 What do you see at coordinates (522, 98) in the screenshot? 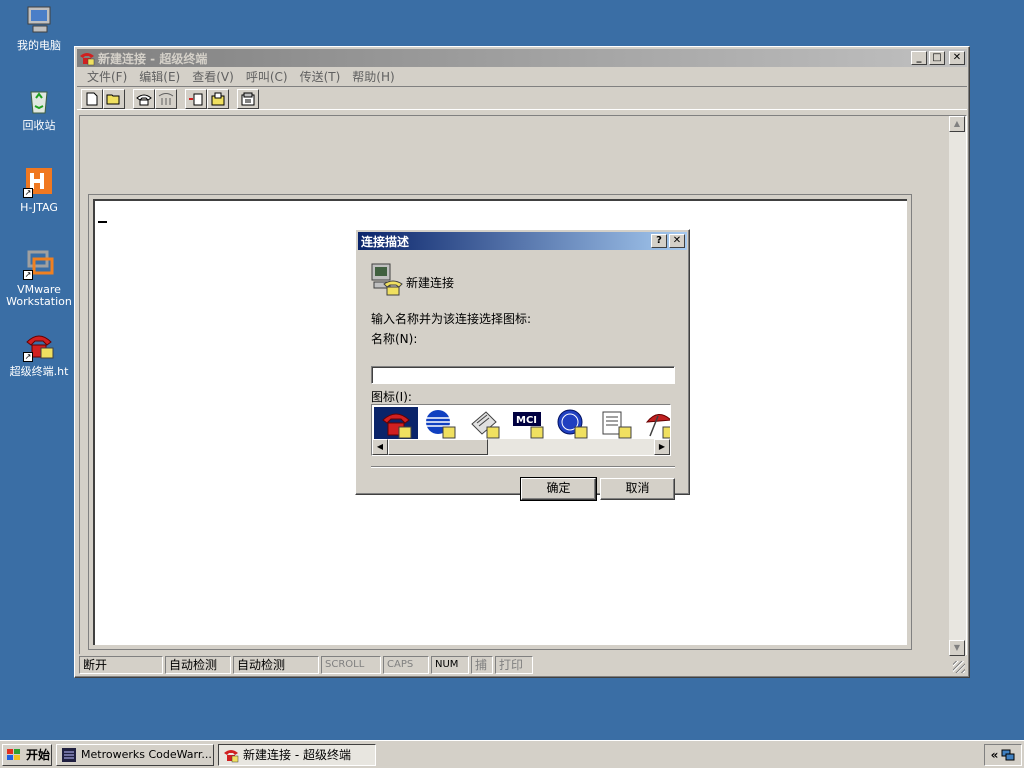
I see `toolbar` at bounding box center [522, 98].